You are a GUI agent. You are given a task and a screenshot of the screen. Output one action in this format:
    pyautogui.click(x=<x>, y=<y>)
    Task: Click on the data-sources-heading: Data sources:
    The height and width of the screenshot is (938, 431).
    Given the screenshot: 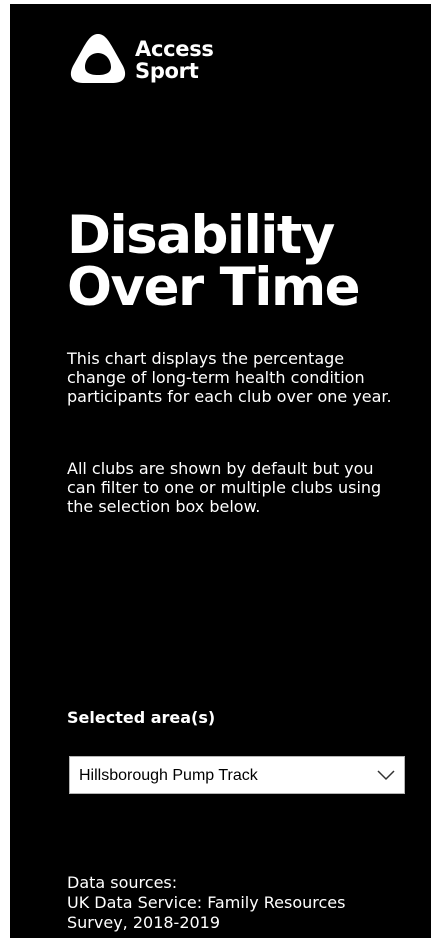 What is the action you would take?
    pyautogui.click(x=122, y=882)
    